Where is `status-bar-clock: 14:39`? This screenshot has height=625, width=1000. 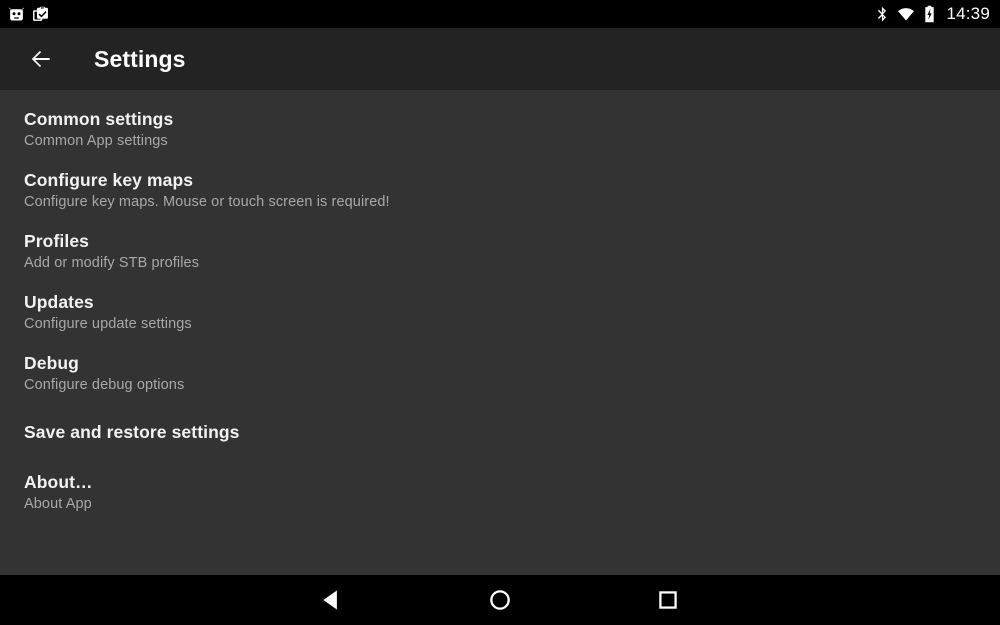
status-bar-clock: 14:39 is located at coordinates (968, 13).